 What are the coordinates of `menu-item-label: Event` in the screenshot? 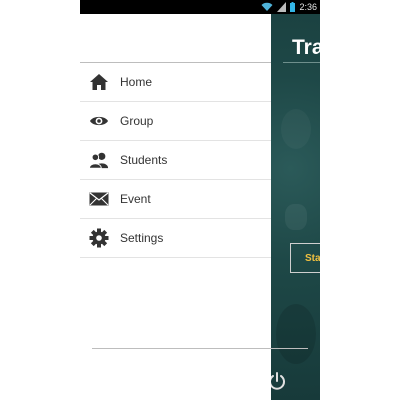 It's located at (135, 199).